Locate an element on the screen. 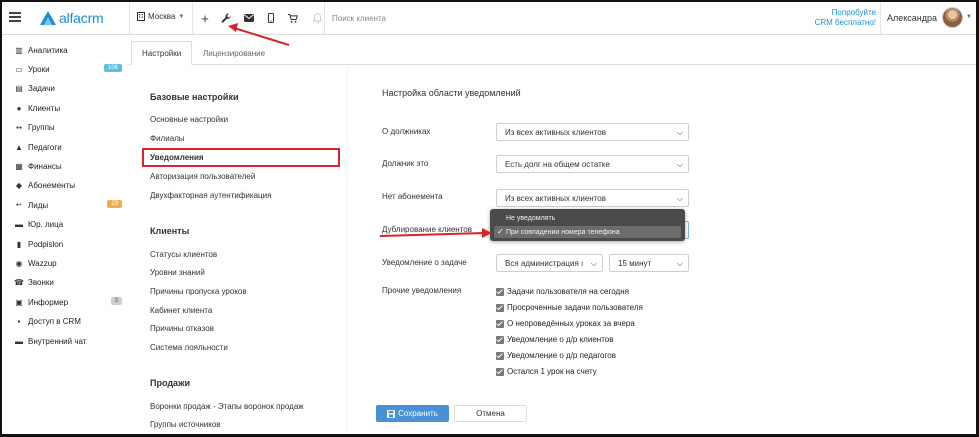 The height and width of the screenshot is (437, 979). arrow-to-duplicates is located at coordinates (432, 234).